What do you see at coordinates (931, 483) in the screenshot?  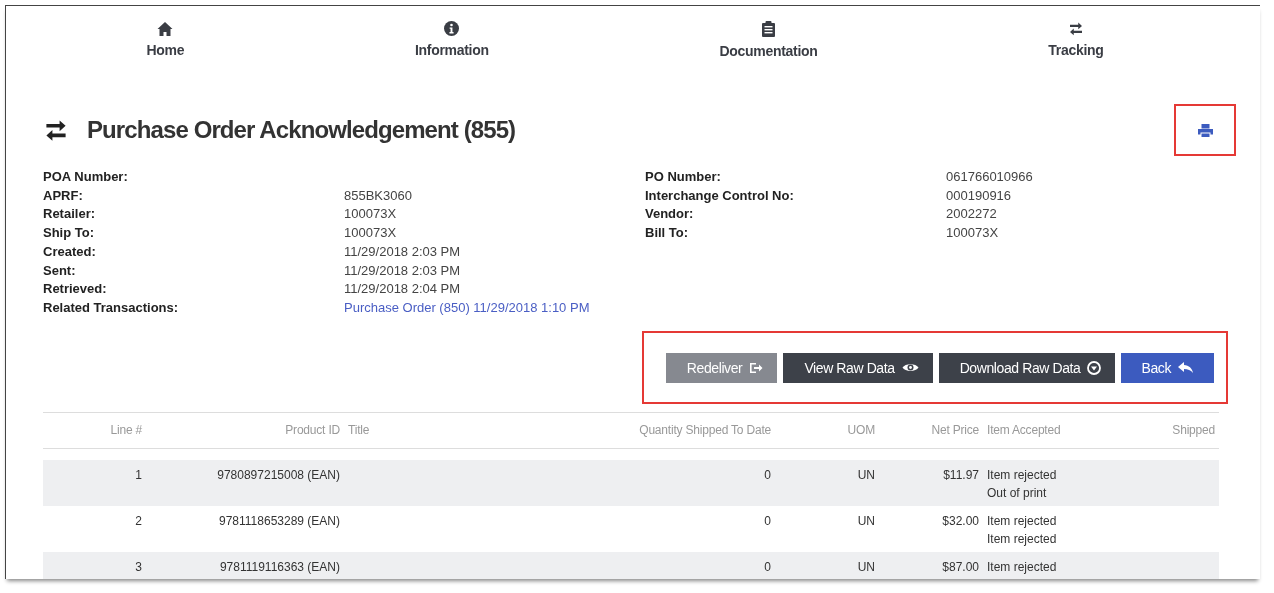 I see `table-cell: $11.97` at bounding box center [931, 483].